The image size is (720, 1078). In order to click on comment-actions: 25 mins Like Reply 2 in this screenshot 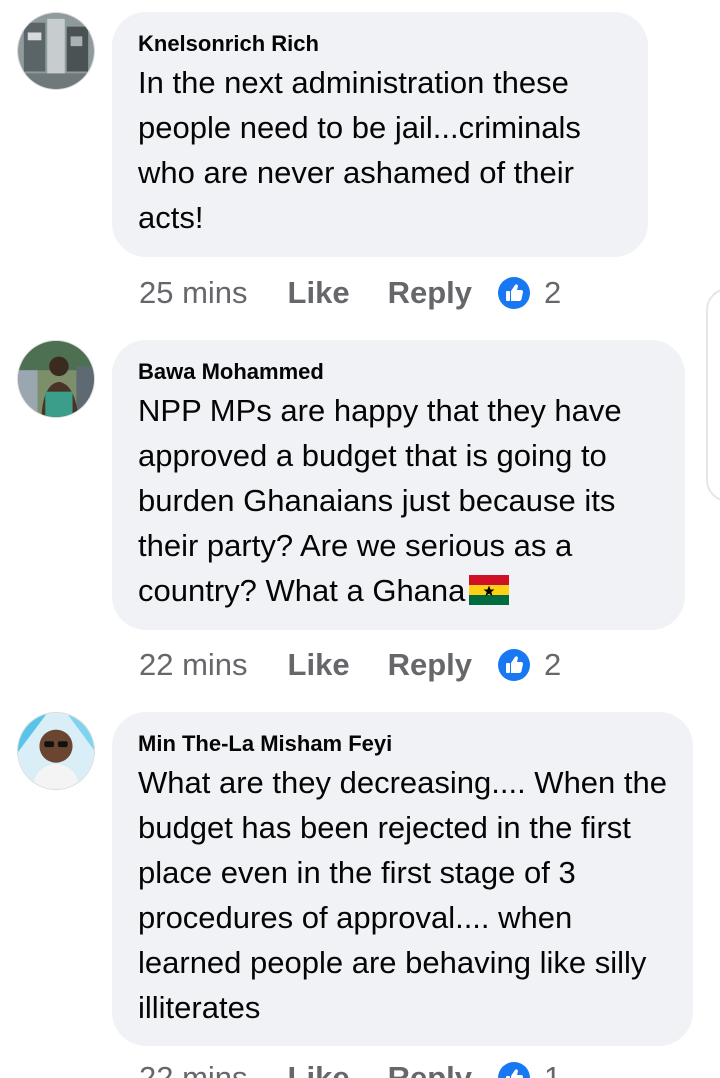, I will do `click(350, 293)`.